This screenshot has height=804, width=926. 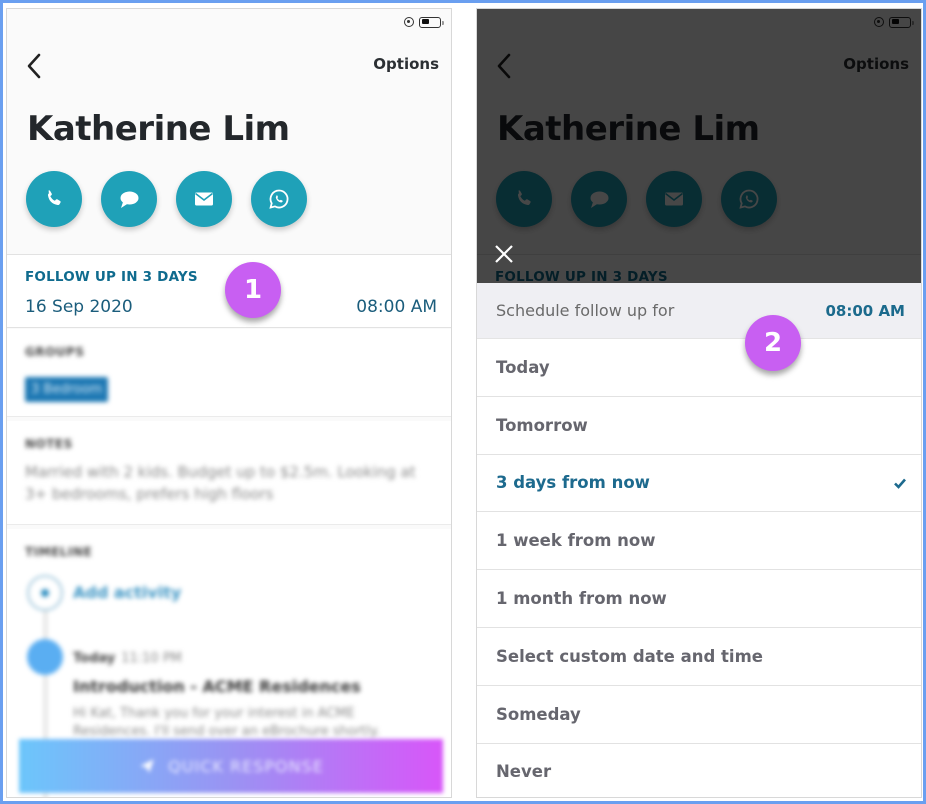 I want to click on timeline-entry-day: Today, so click(x=94, y=658).